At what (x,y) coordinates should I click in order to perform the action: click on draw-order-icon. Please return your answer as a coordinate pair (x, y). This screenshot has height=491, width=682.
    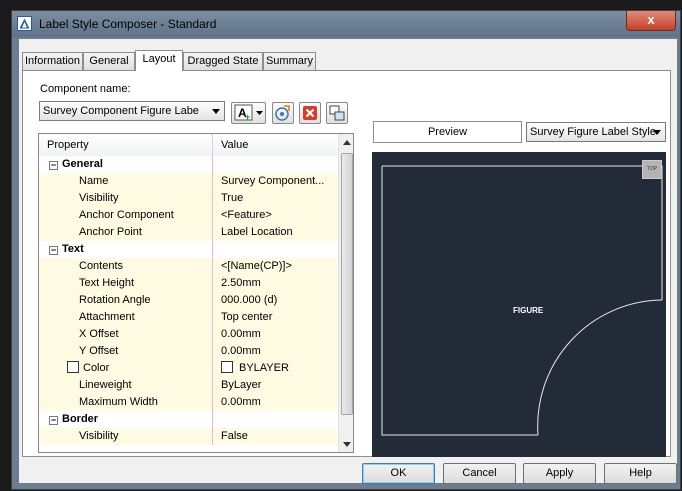
    Looking at the image, I should click on (337, 113).